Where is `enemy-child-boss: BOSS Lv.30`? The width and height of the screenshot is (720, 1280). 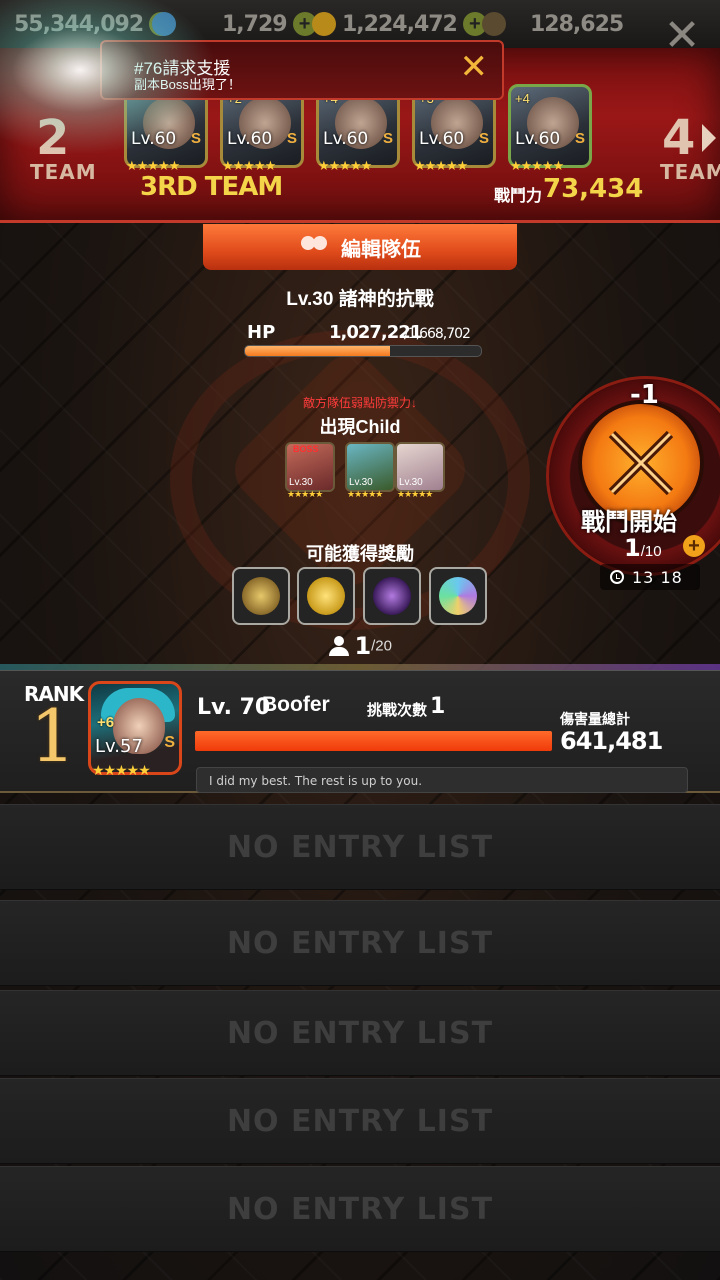 enemy-child-boss: BOSS Lv.30 is located at coordinates (310, 467).